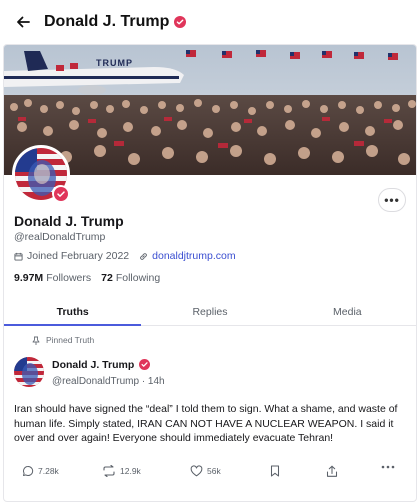  Describe the element at coordinates (73, 312) in the screenshot. I see `tab-truths: Truths` at that location.